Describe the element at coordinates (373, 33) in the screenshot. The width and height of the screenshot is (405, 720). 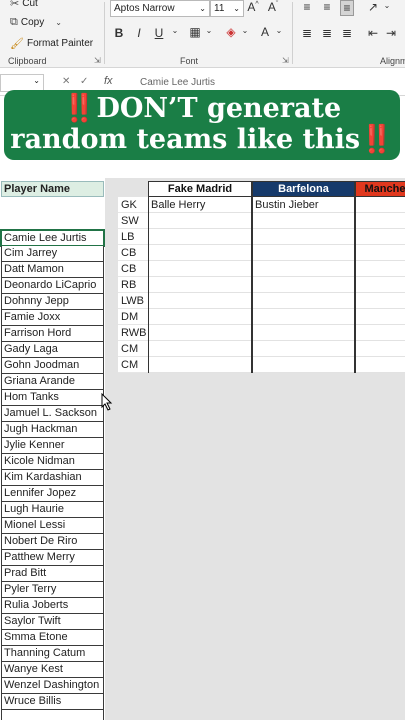
I see `decrease-indent-icon: ⇤` at that location.